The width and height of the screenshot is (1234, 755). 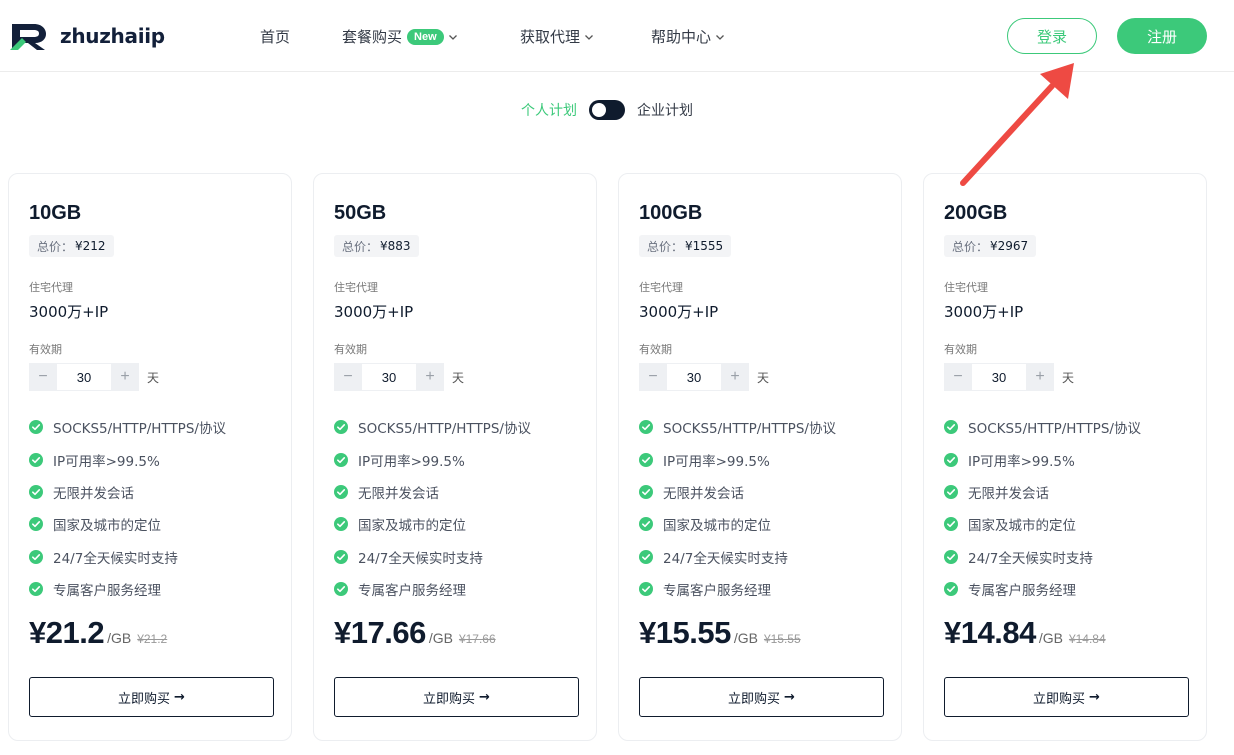 I want to click on nav-home: 首页, so click(x=275, y=36).